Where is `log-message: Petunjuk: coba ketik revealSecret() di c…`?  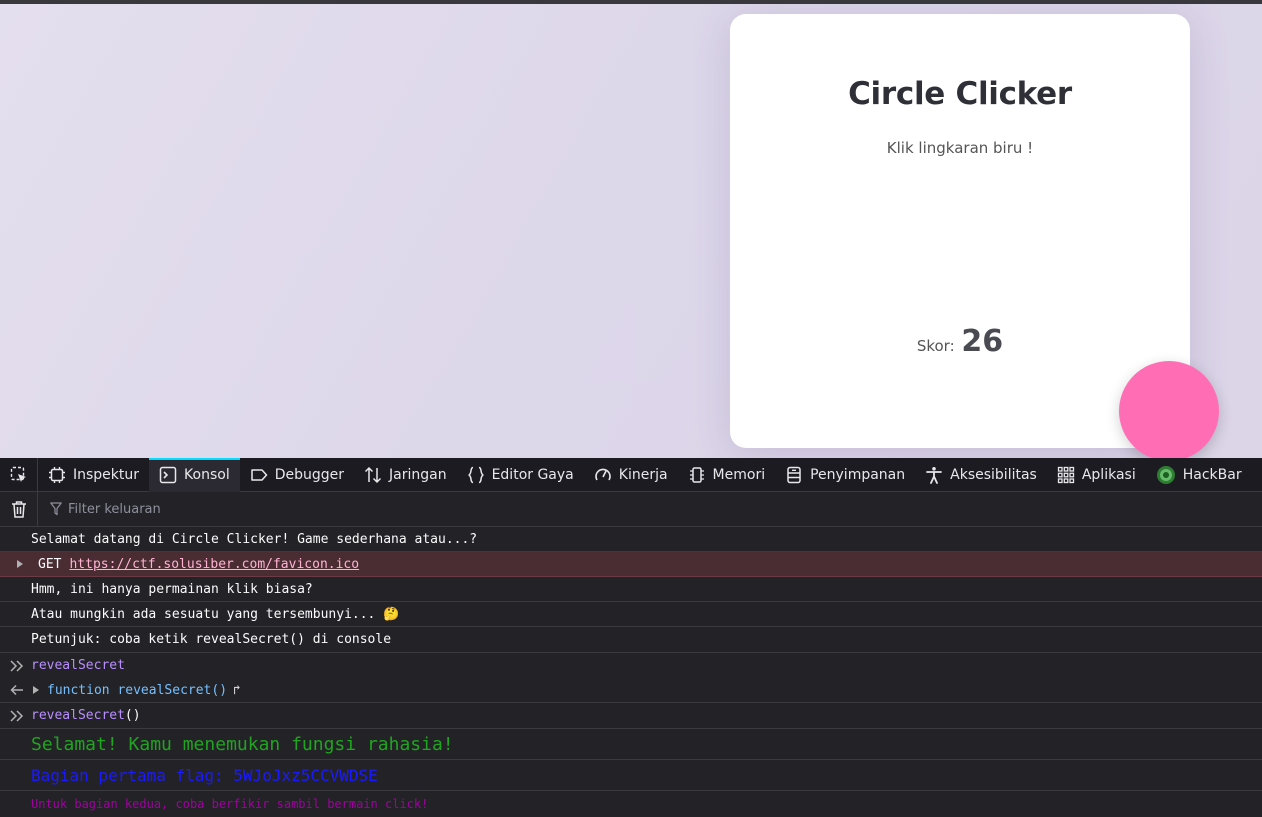 log-message: Petunjuk: coba ketik revealSecret() di c… is located at coordinates (211, 639).